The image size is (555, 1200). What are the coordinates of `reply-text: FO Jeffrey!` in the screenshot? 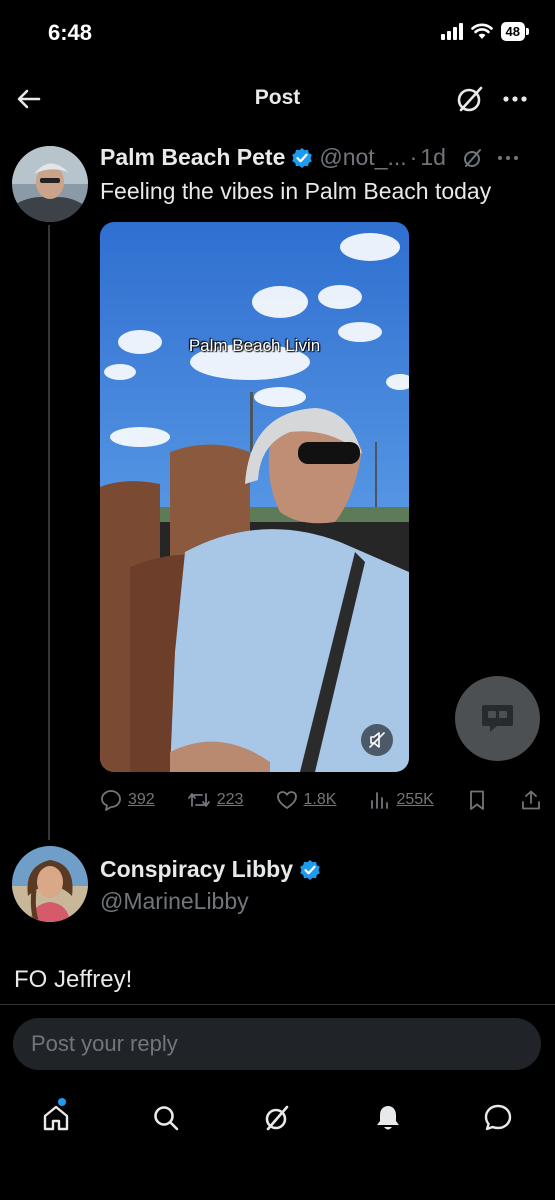 It's located at (73, 979).